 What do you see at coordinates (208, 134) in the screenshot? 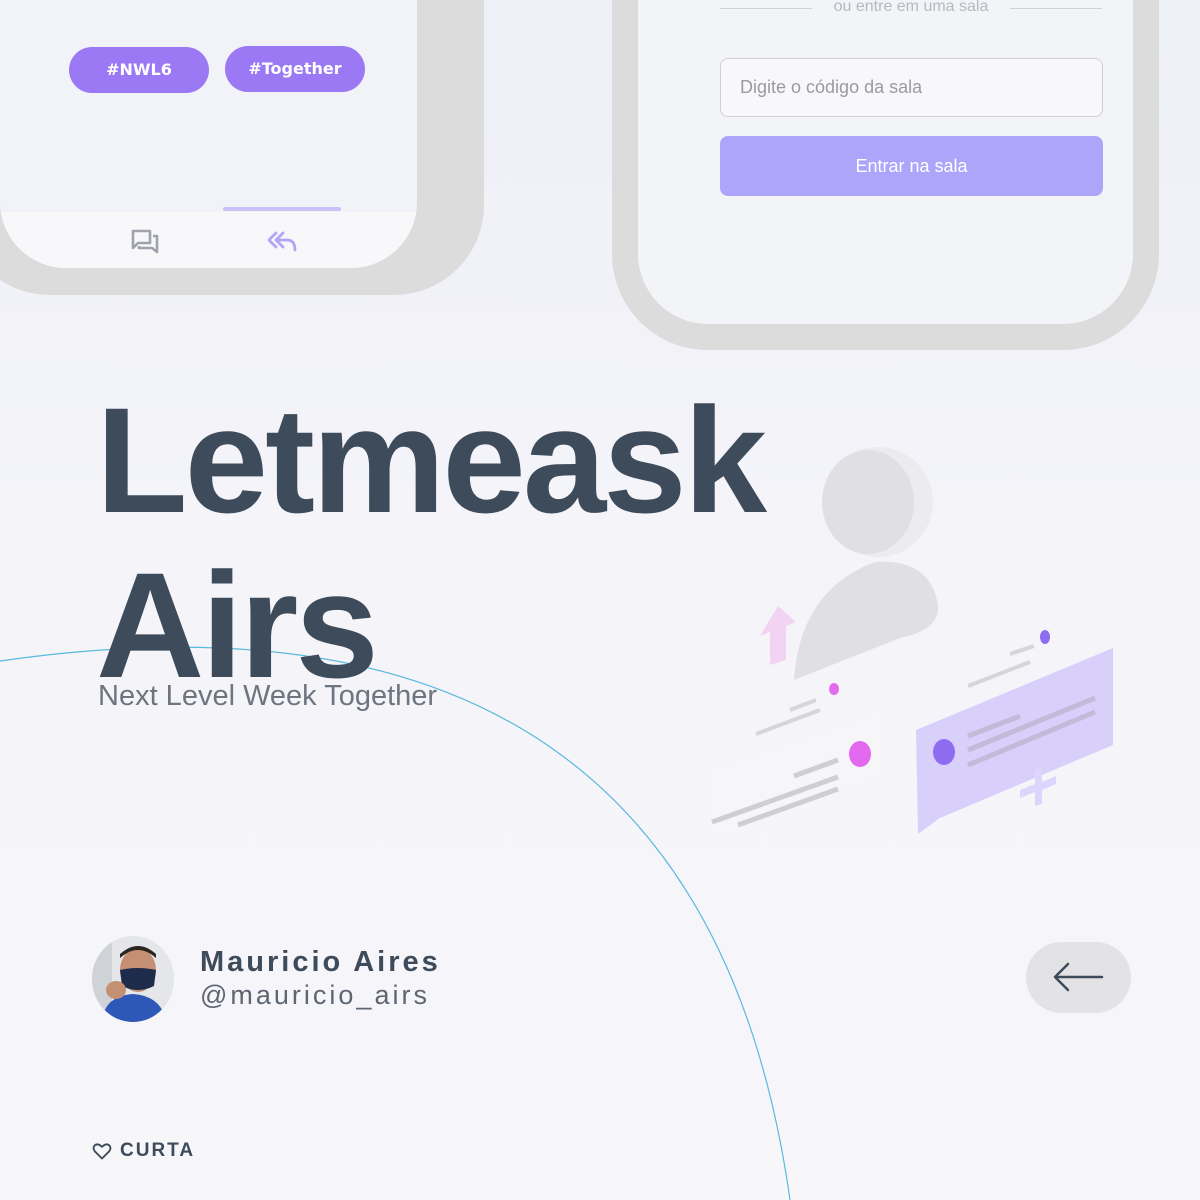
I see `left-phone-screen: #NWL6 #Together` at bounding box center [208, 134].